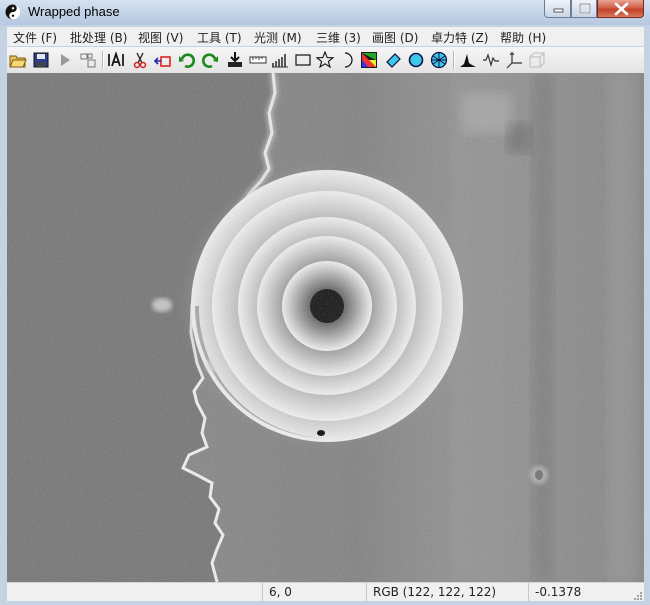 The image size is (650, 605). What do you see at coordinates (447, 592) in the screenshot?
I see `status-rgb: RGB (122, 122, 122)` at bounding box center [447, 592].